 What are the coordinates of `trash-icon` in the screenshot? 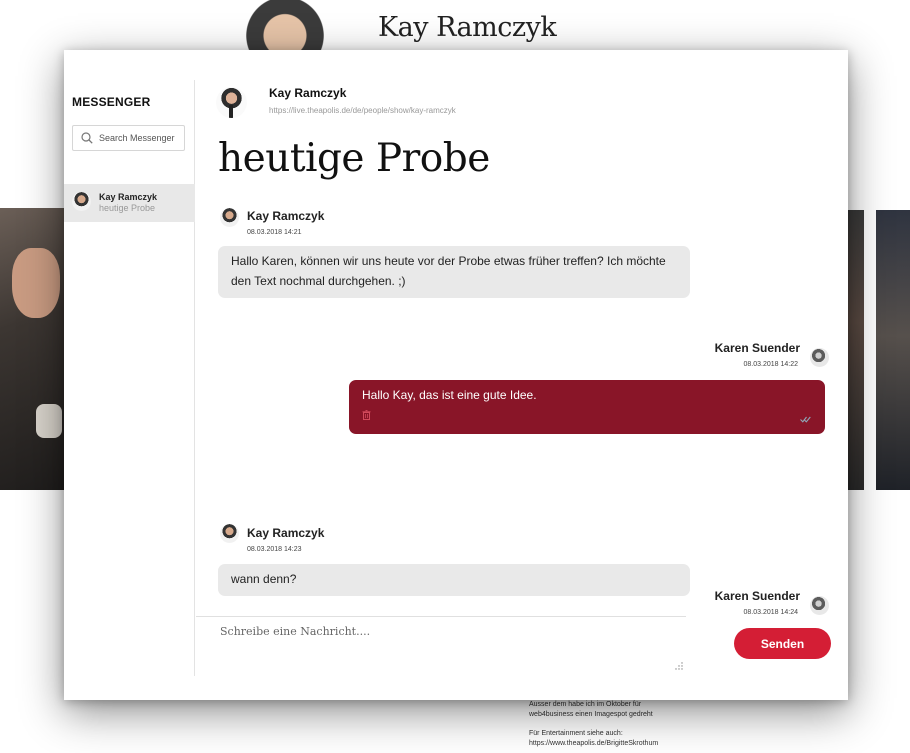 It's located at (366, 415).